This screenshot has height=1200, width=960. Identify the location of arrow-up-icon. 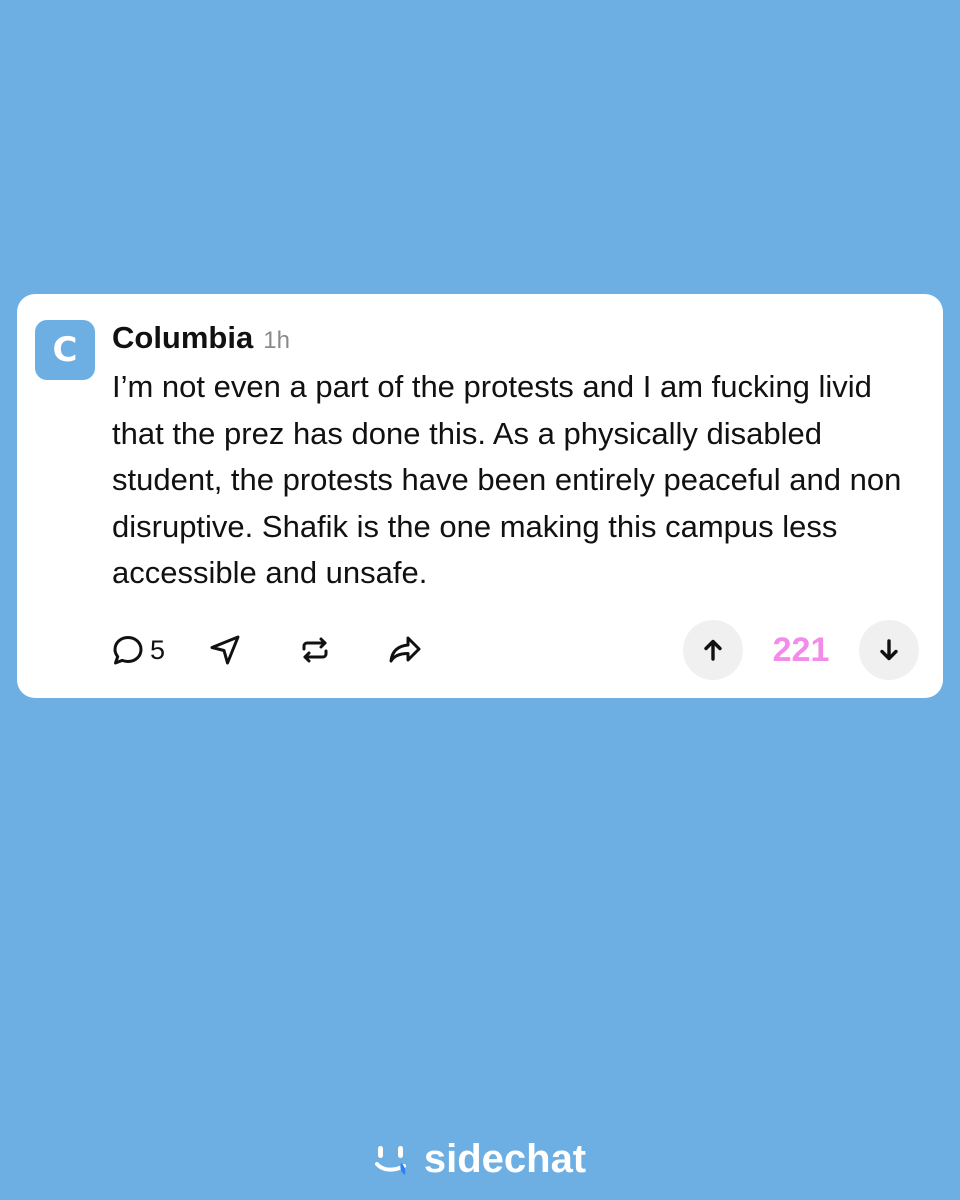
(713, 650).